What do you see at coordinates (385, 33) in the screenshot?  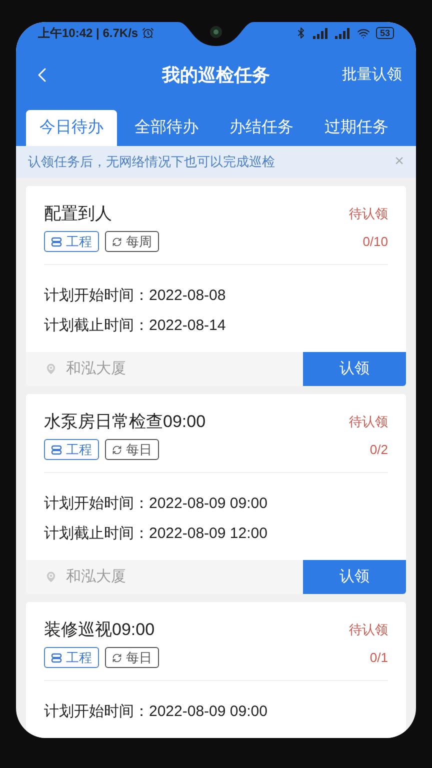 I see `battery-icon: 53` at bounding box center [385, 33].